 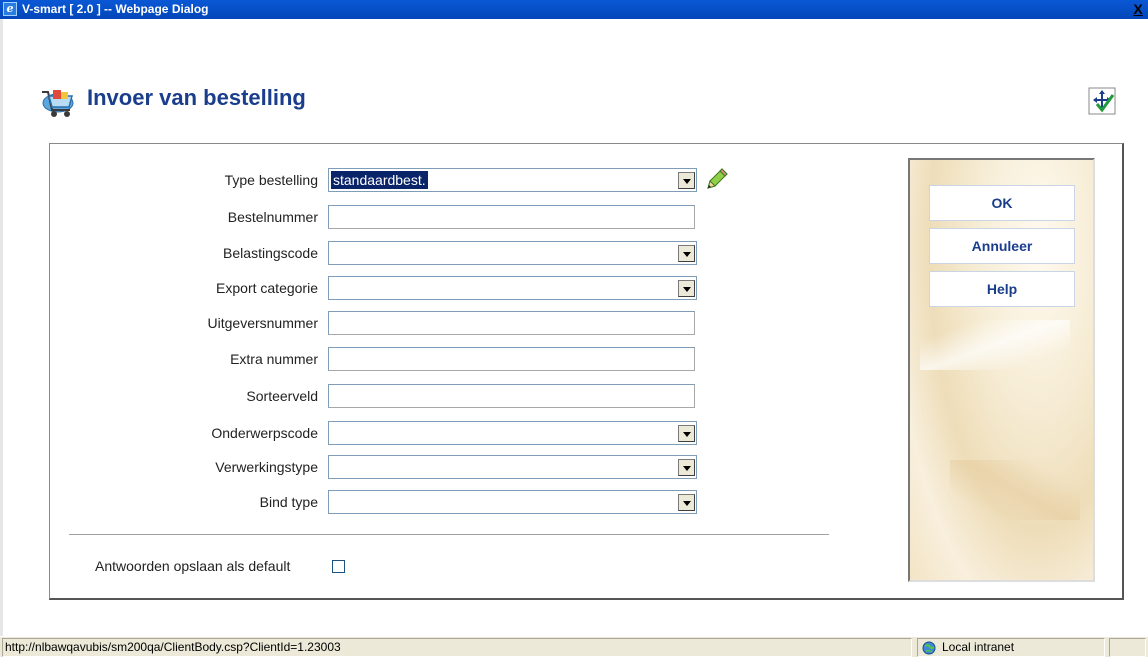 I want to click on ie-app-icon: e, so click(x=10, y=9).